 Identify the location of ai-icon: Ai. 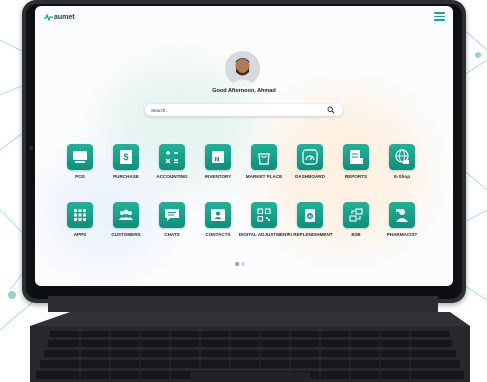
(310, 215).